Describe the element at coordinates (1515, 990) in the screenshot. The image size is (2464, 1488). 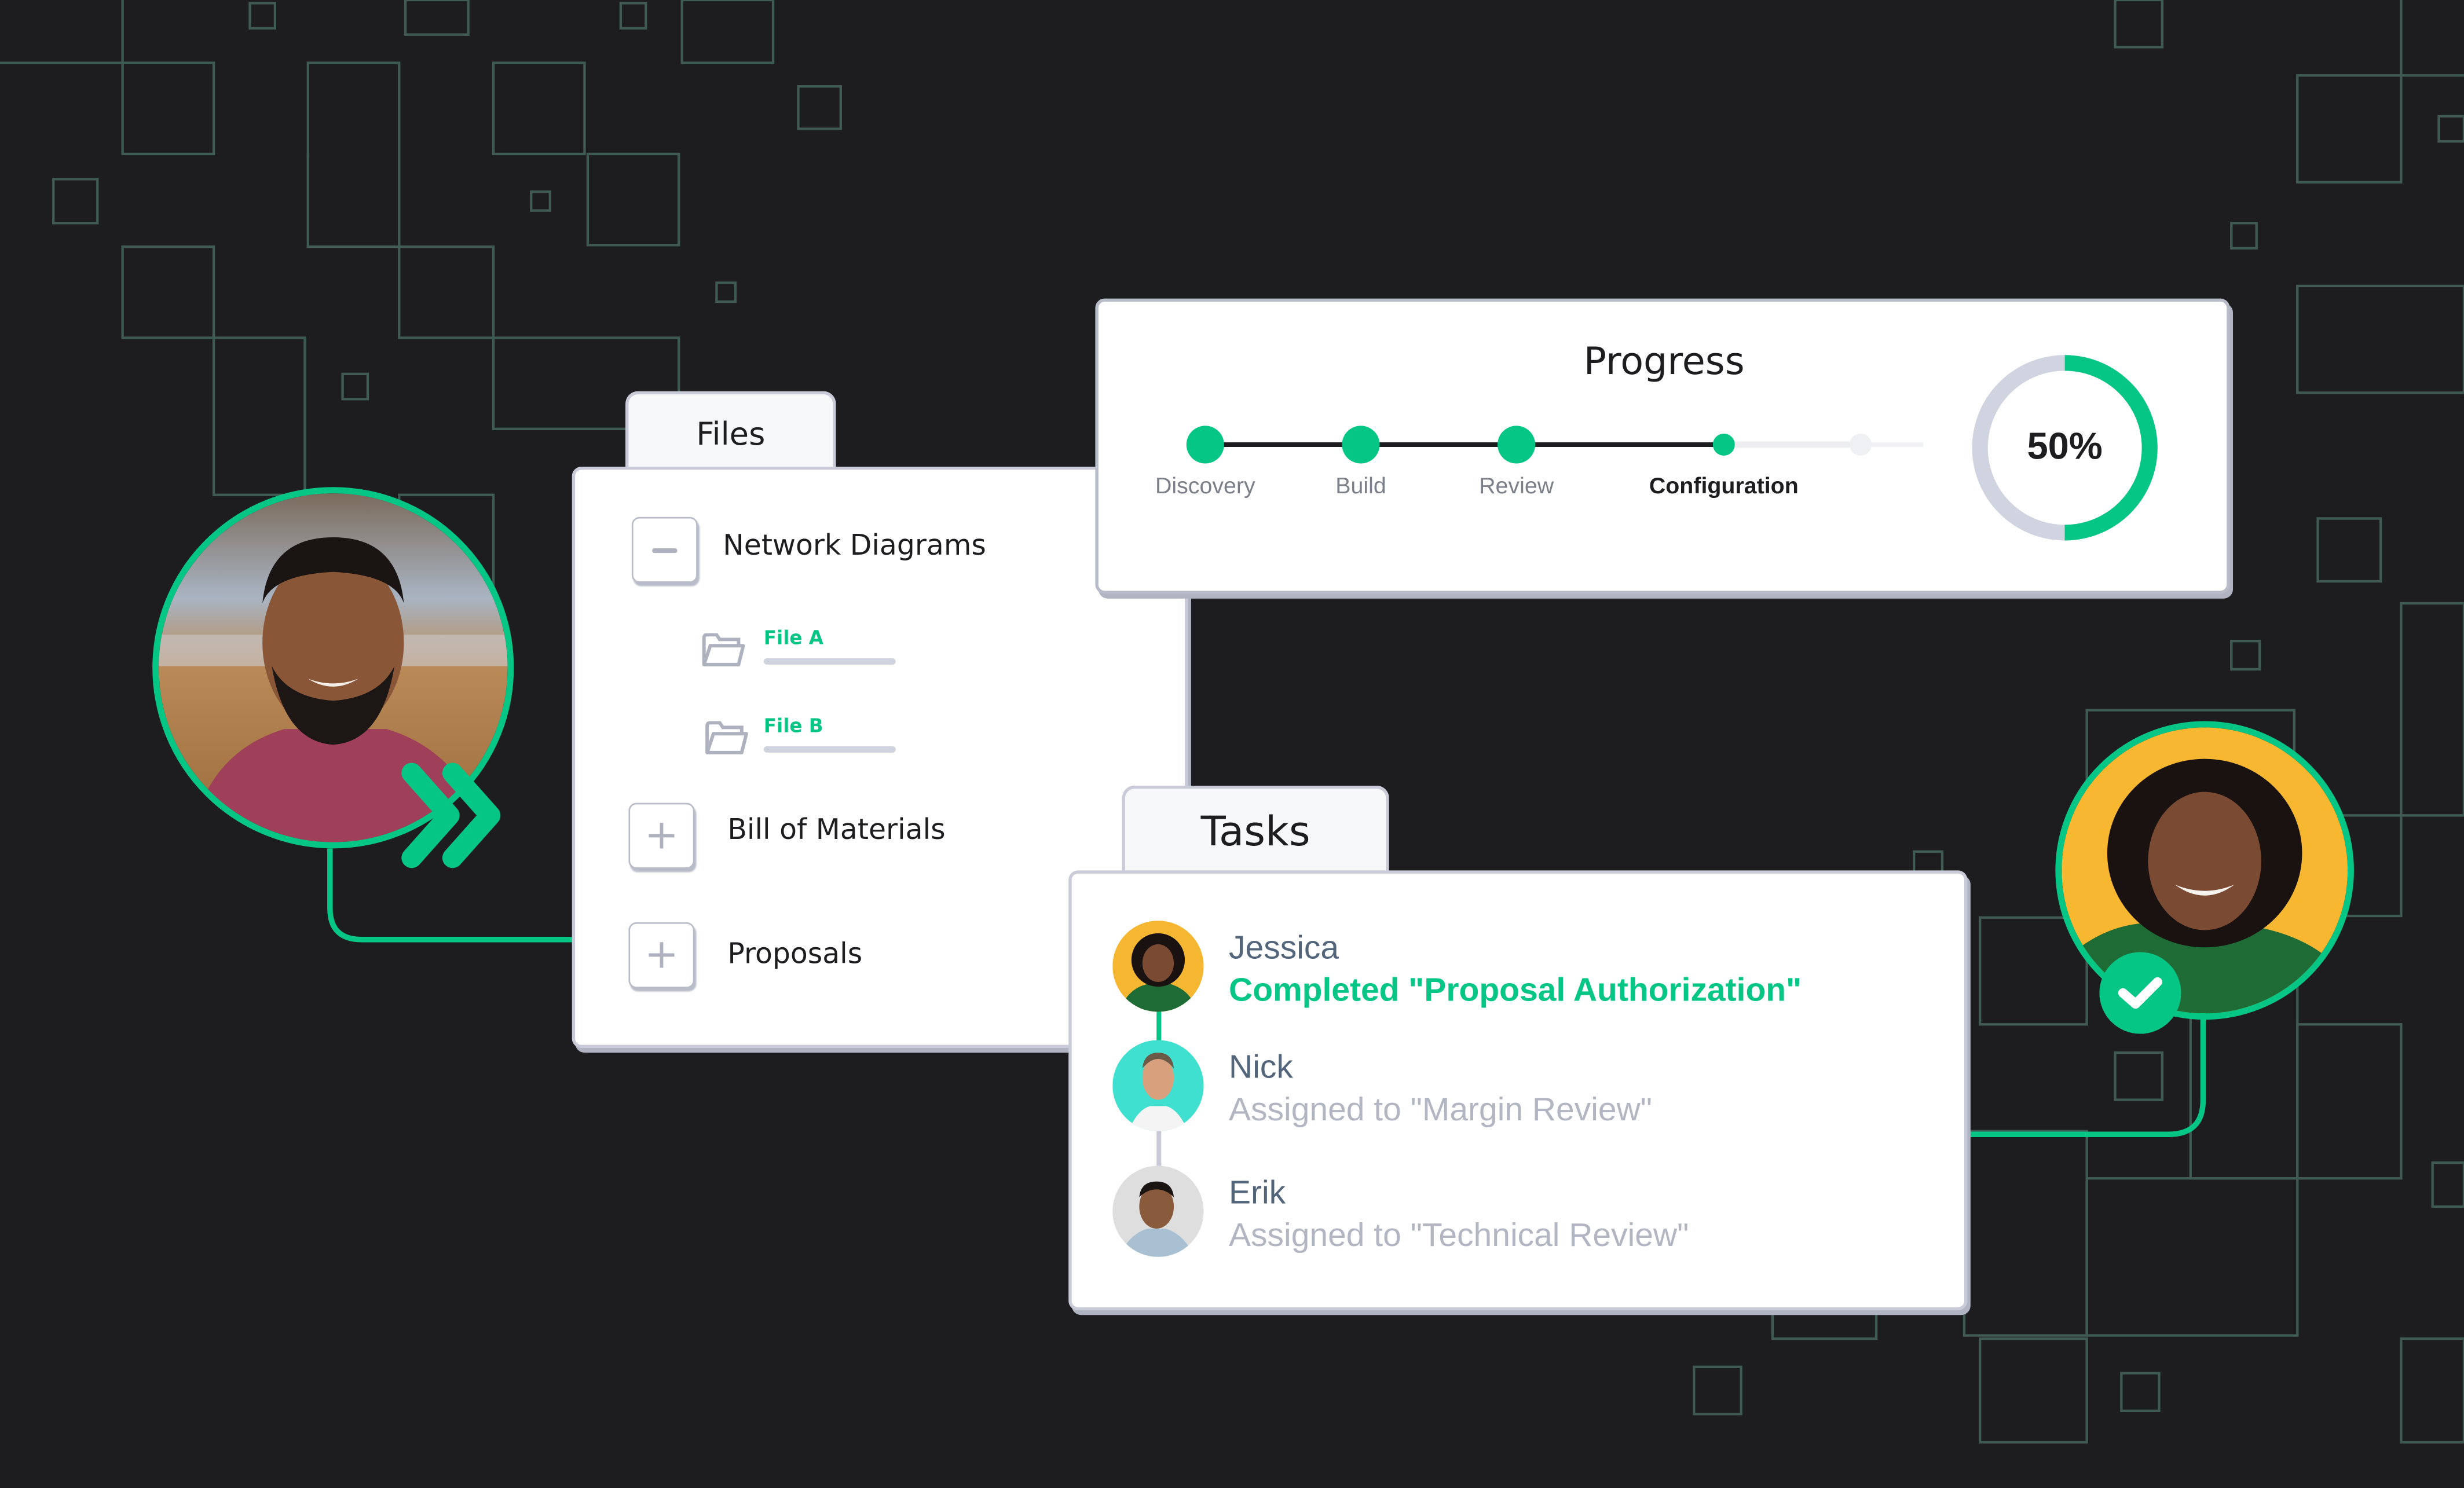
I see `task-status: Completed "Proposal Authorization"` at that location.